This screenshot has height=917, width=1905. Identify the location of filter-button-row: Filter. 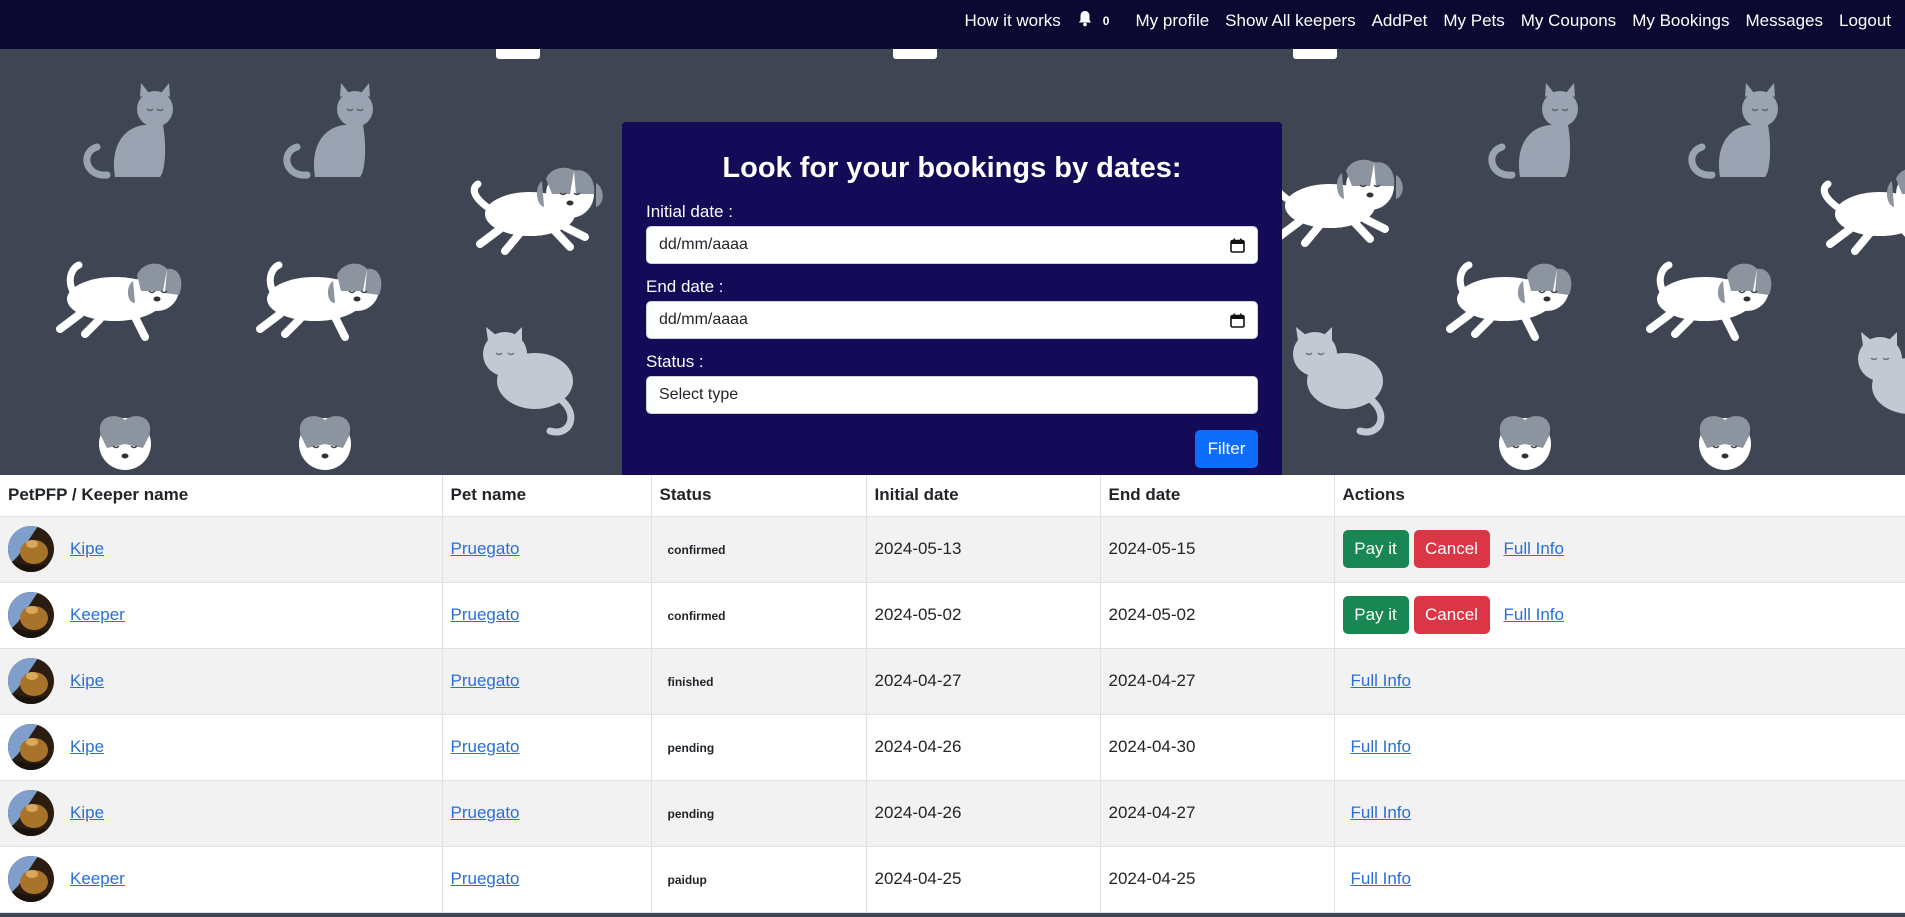
(952, 449).